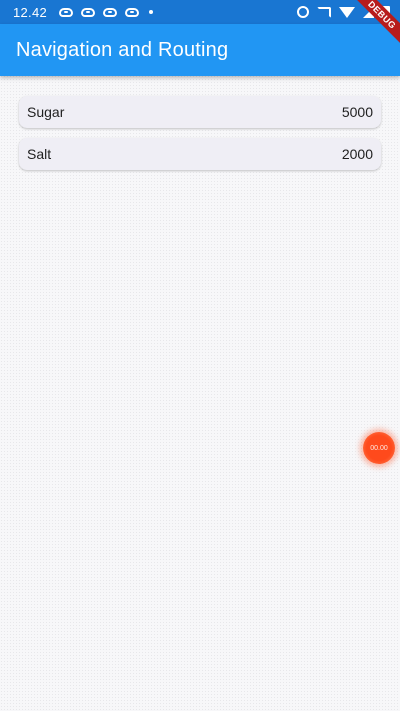 The height and width of the screenshot is (711, 400). I want to click on item-value: 2000, so click(357, 154).